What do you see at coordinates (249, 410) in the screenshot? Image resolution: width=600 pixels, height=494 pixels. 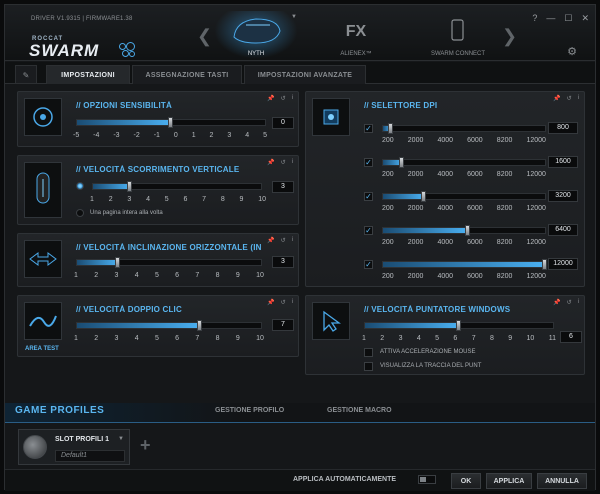 I see `tab-gestione-profilo: GESTIONE PROFILO` at bounding box center [249, 410].